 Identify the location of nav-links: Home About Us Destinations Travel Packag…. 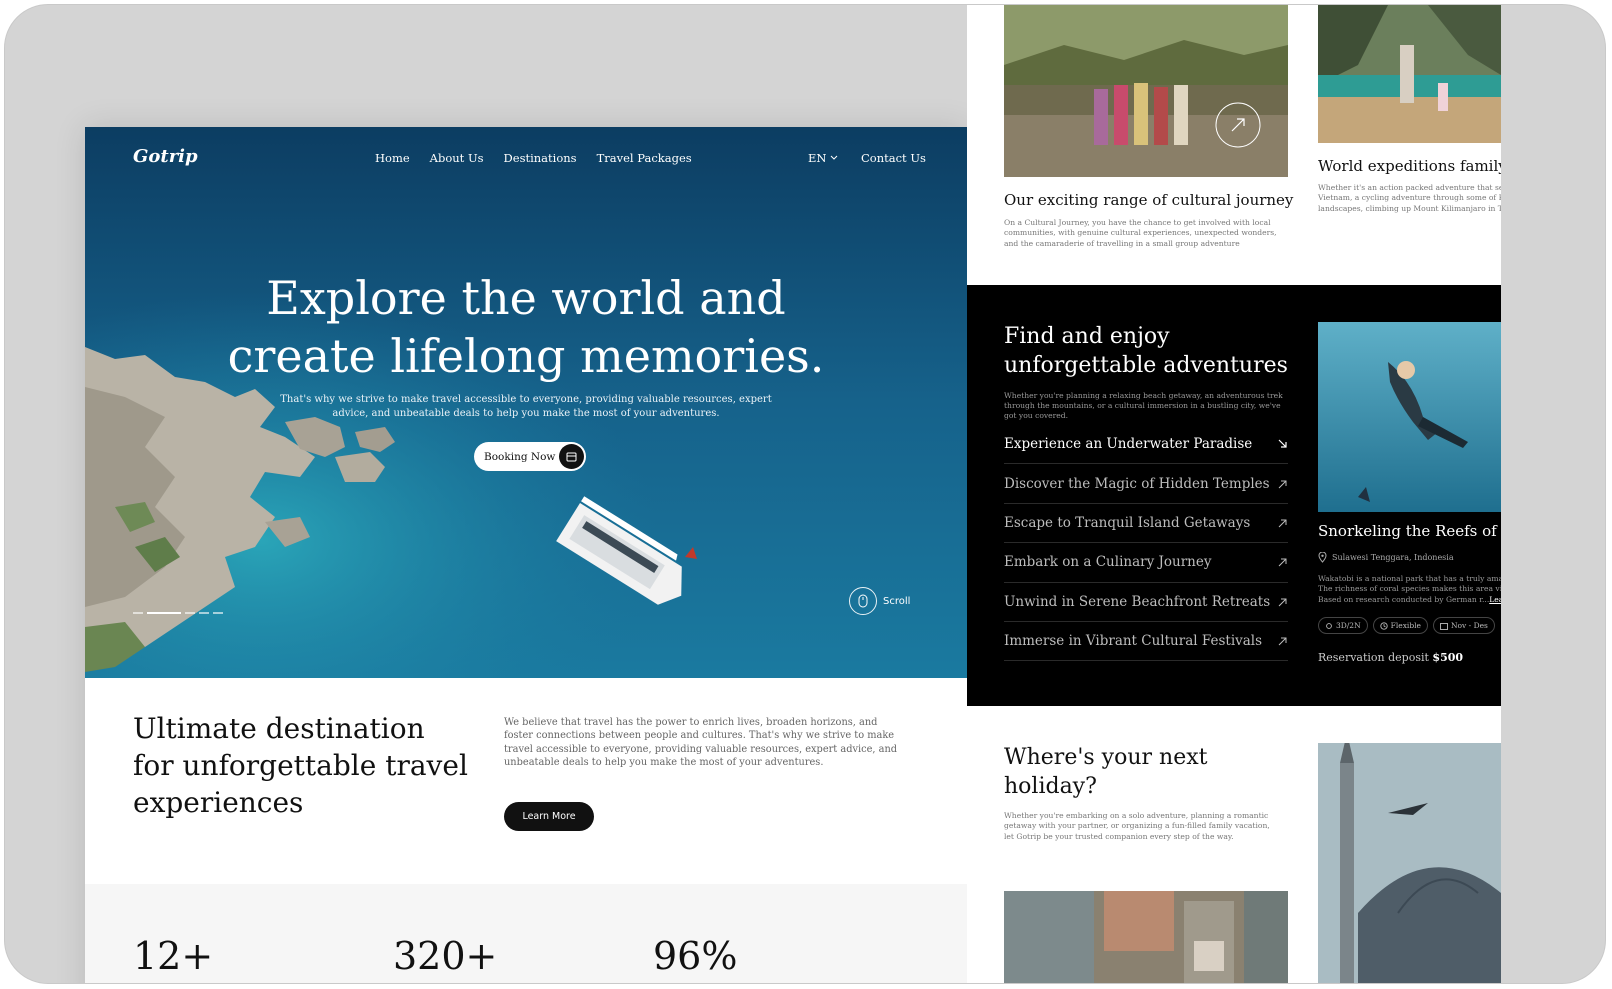
(533, 158).